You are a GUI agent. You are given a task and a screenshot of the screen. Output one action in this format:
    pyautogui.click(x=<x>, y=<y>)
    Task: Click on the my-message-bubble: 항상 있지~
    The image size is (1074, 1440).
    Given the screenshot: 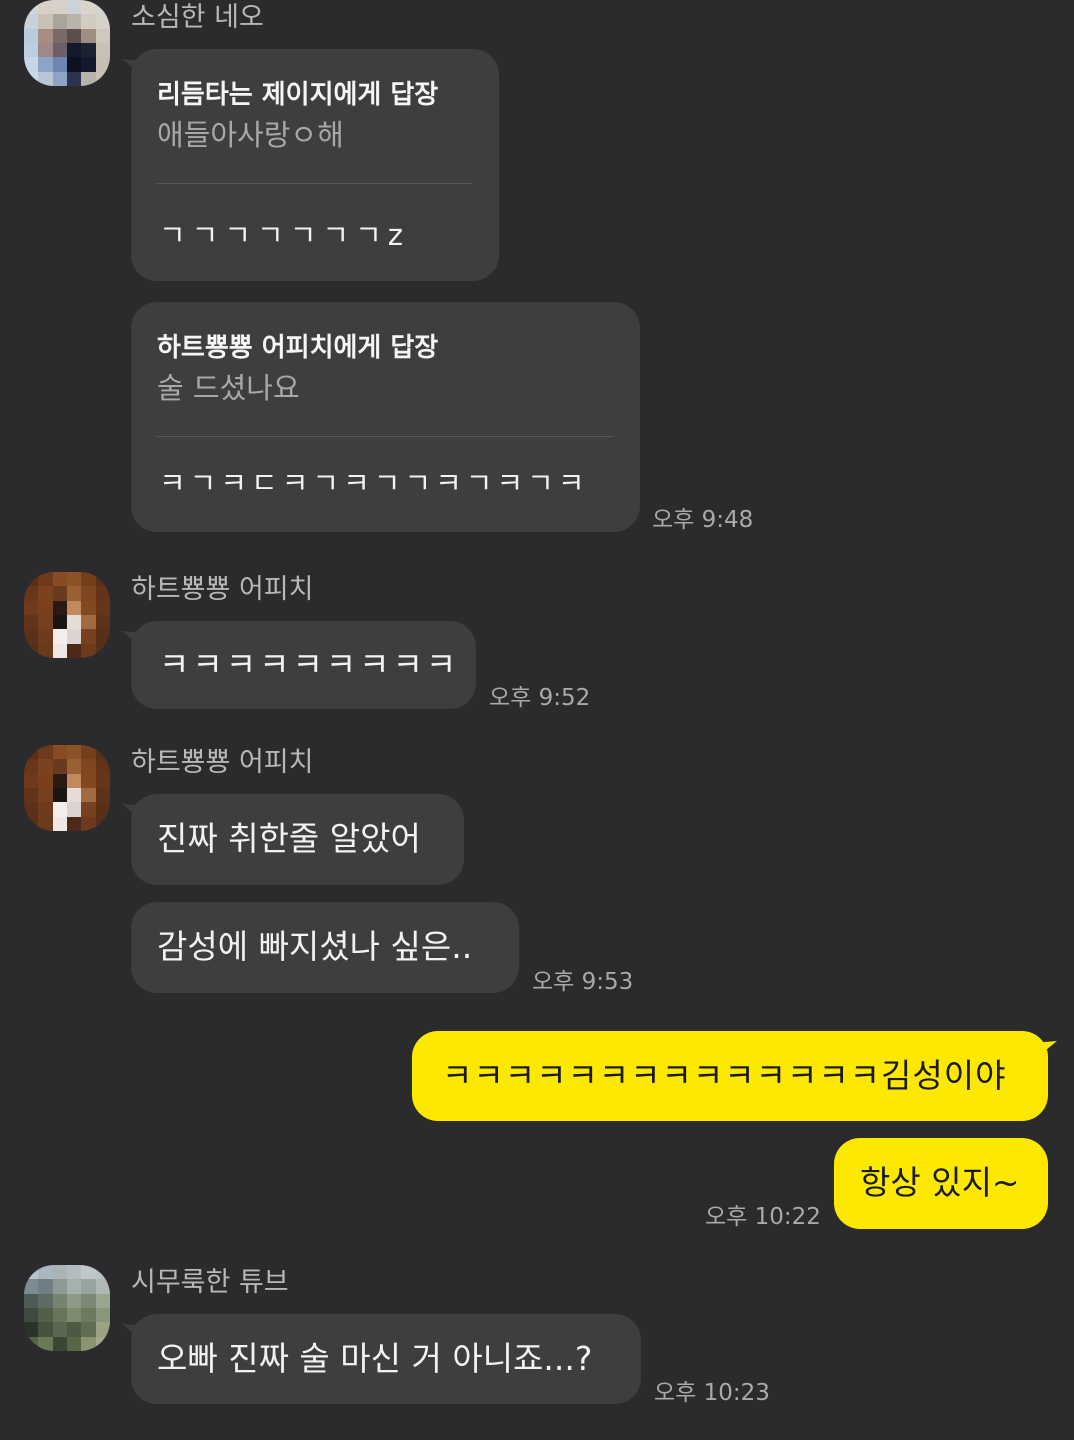 What is the action you would take?
    pyautogui.click(x=941, y=1183)
    